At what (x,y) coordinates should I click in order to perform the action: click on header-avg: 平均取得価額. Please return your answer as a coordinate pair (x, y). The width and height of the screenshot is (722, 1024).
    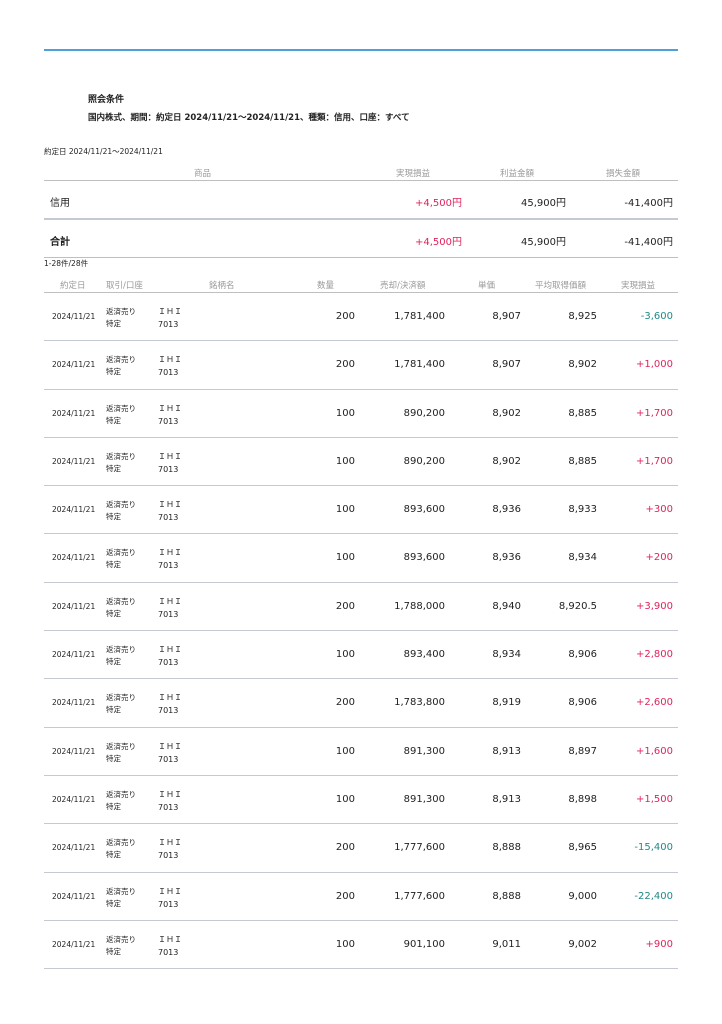
    Looking at the image, I should click on (561, 286).